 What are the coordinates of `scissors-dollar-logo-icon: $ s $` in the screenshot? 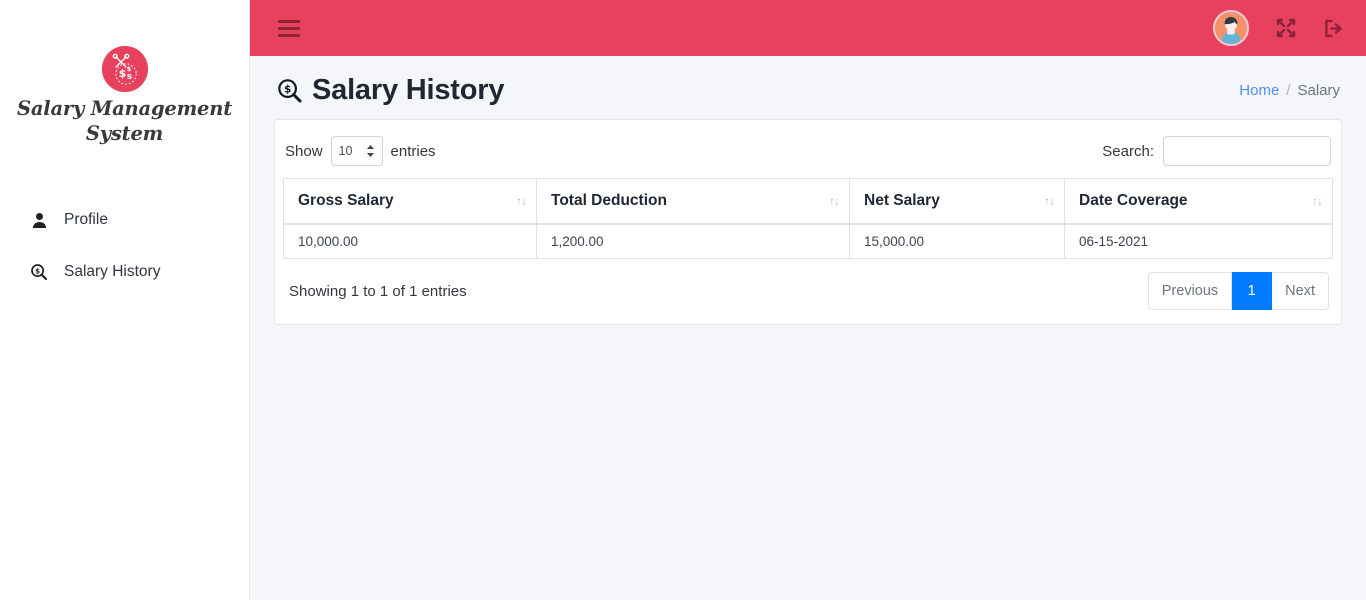 It's located at (124, 69).